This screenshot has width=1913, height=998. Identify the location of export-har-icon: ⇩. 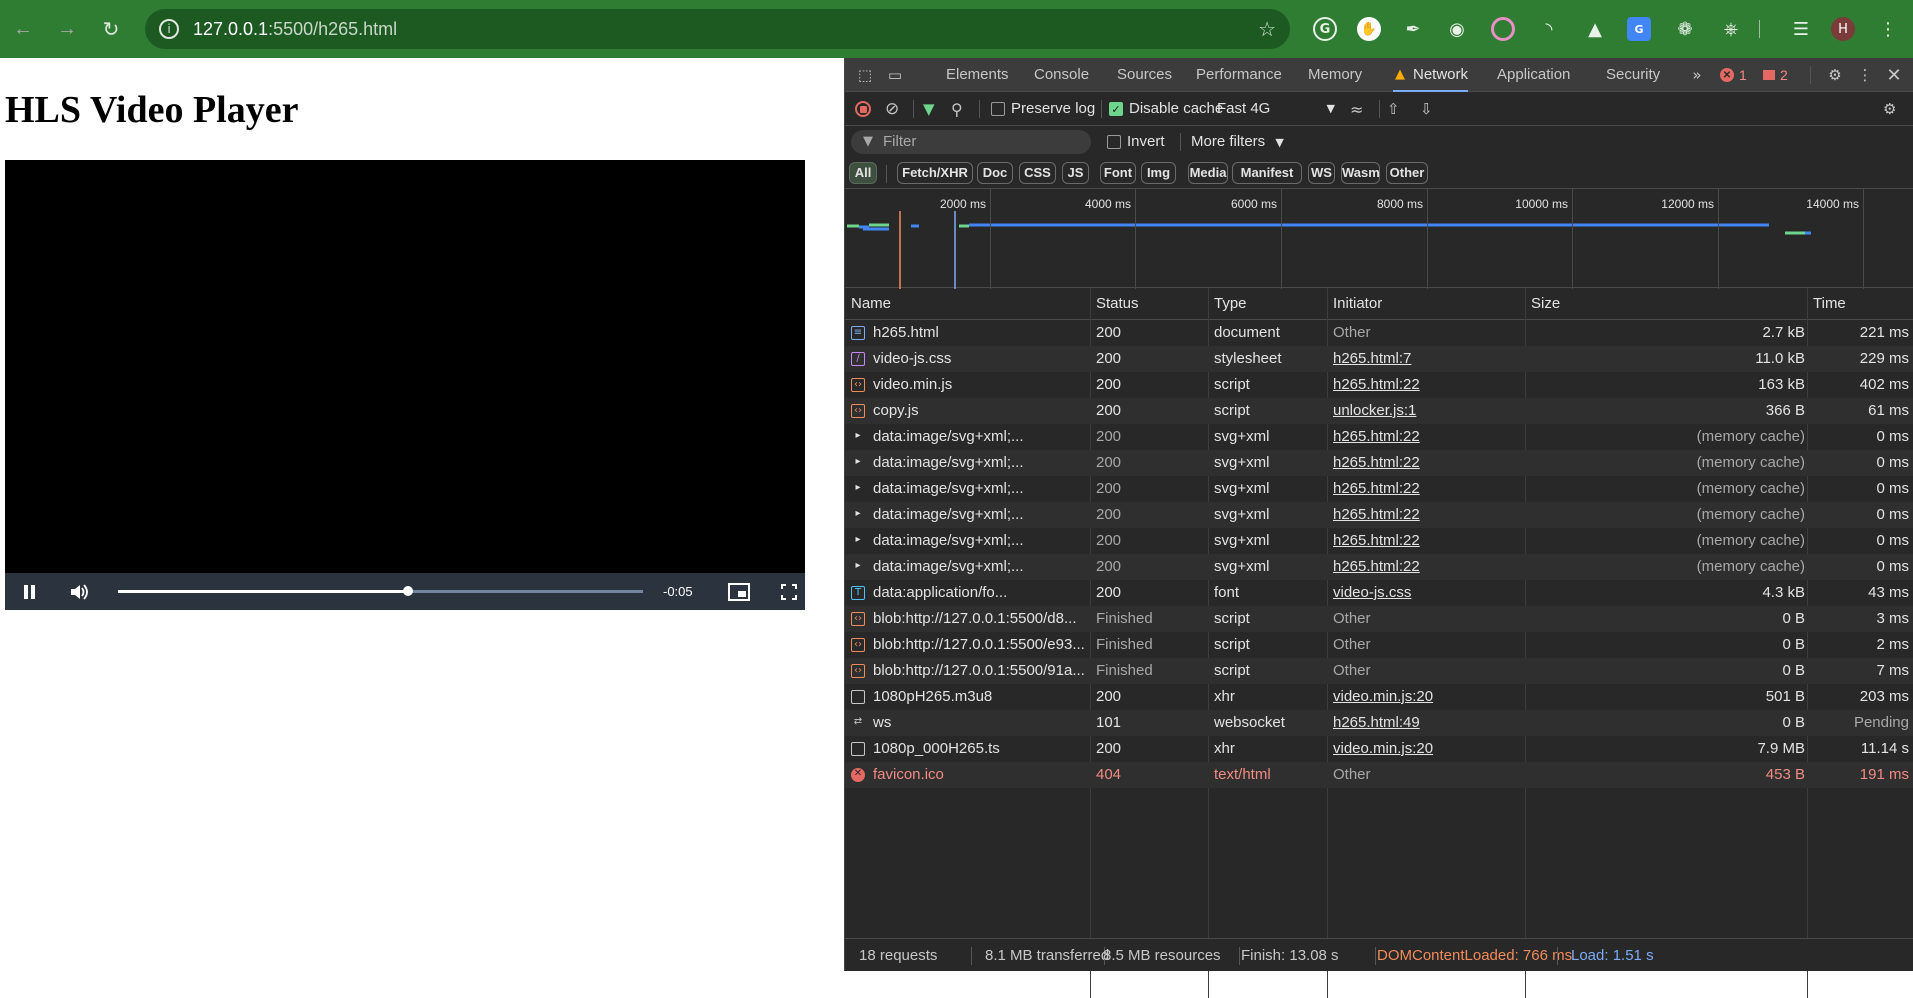
(1426, 109).